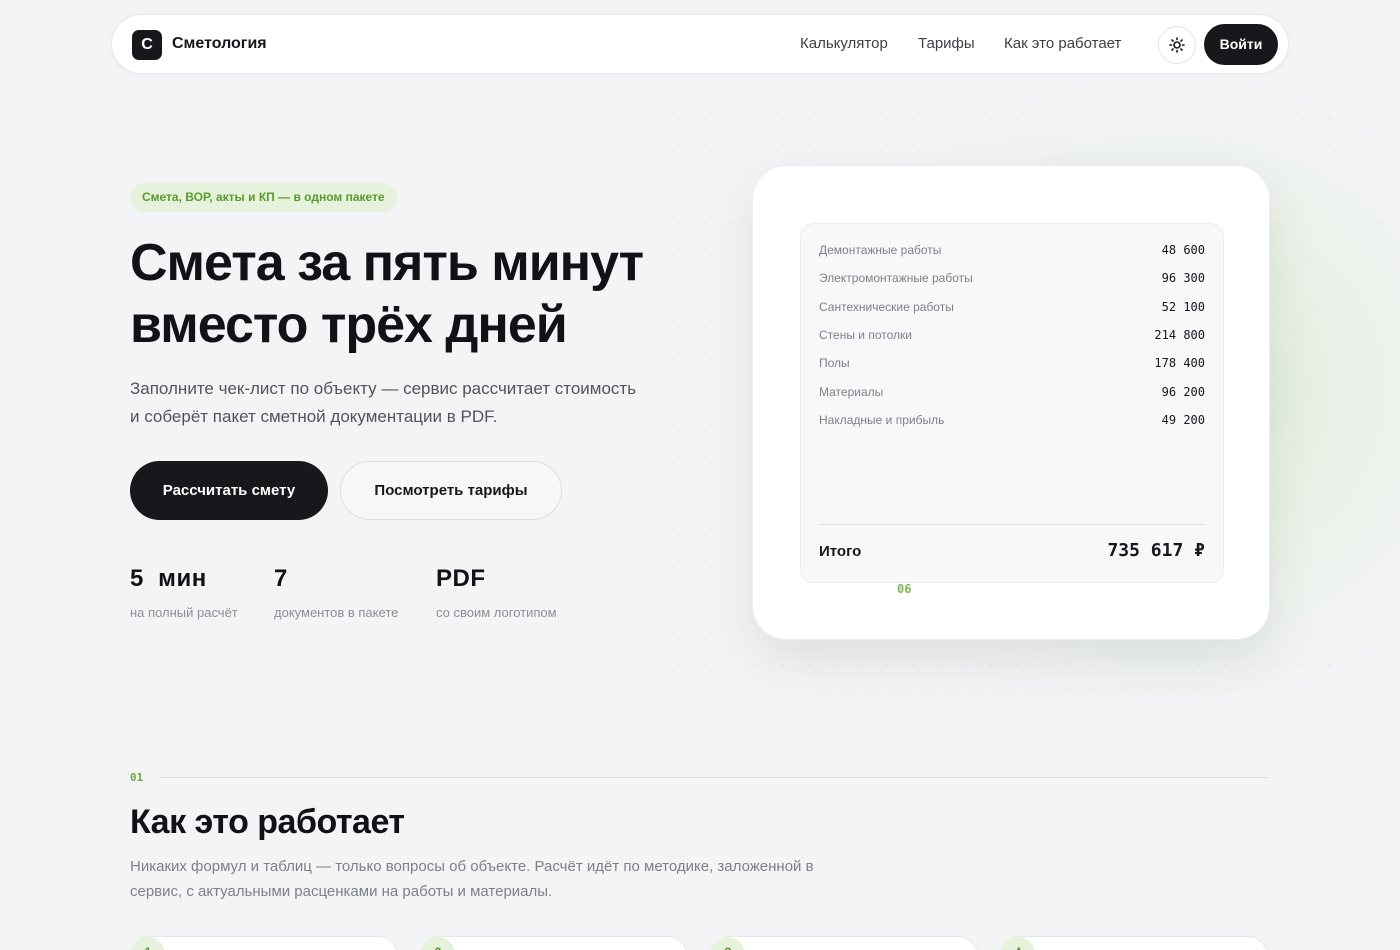 The image size is (1400, 950). Describe the element at coordinates (184, 612) in the screenshot. I see `stat-label: на полный расчёт` at that location.